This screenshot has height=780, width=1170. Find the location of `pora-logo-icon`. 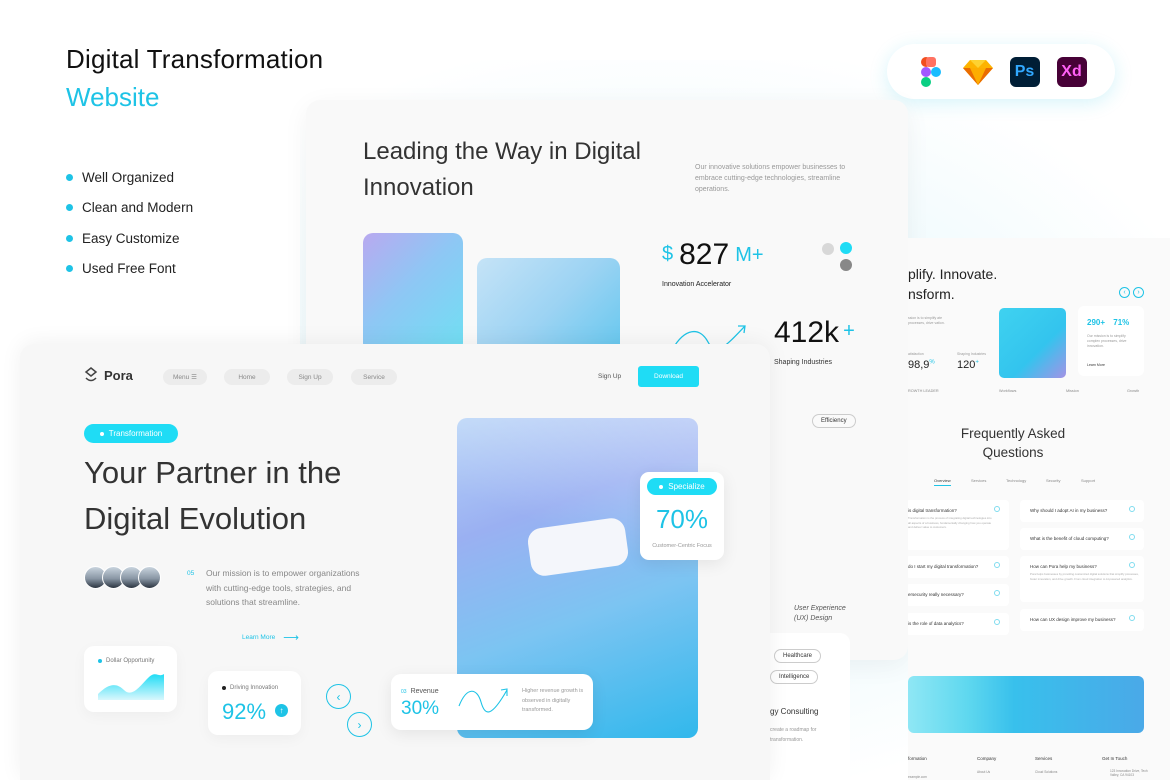

pora-logo-icon is located at coordinates (91, 374).